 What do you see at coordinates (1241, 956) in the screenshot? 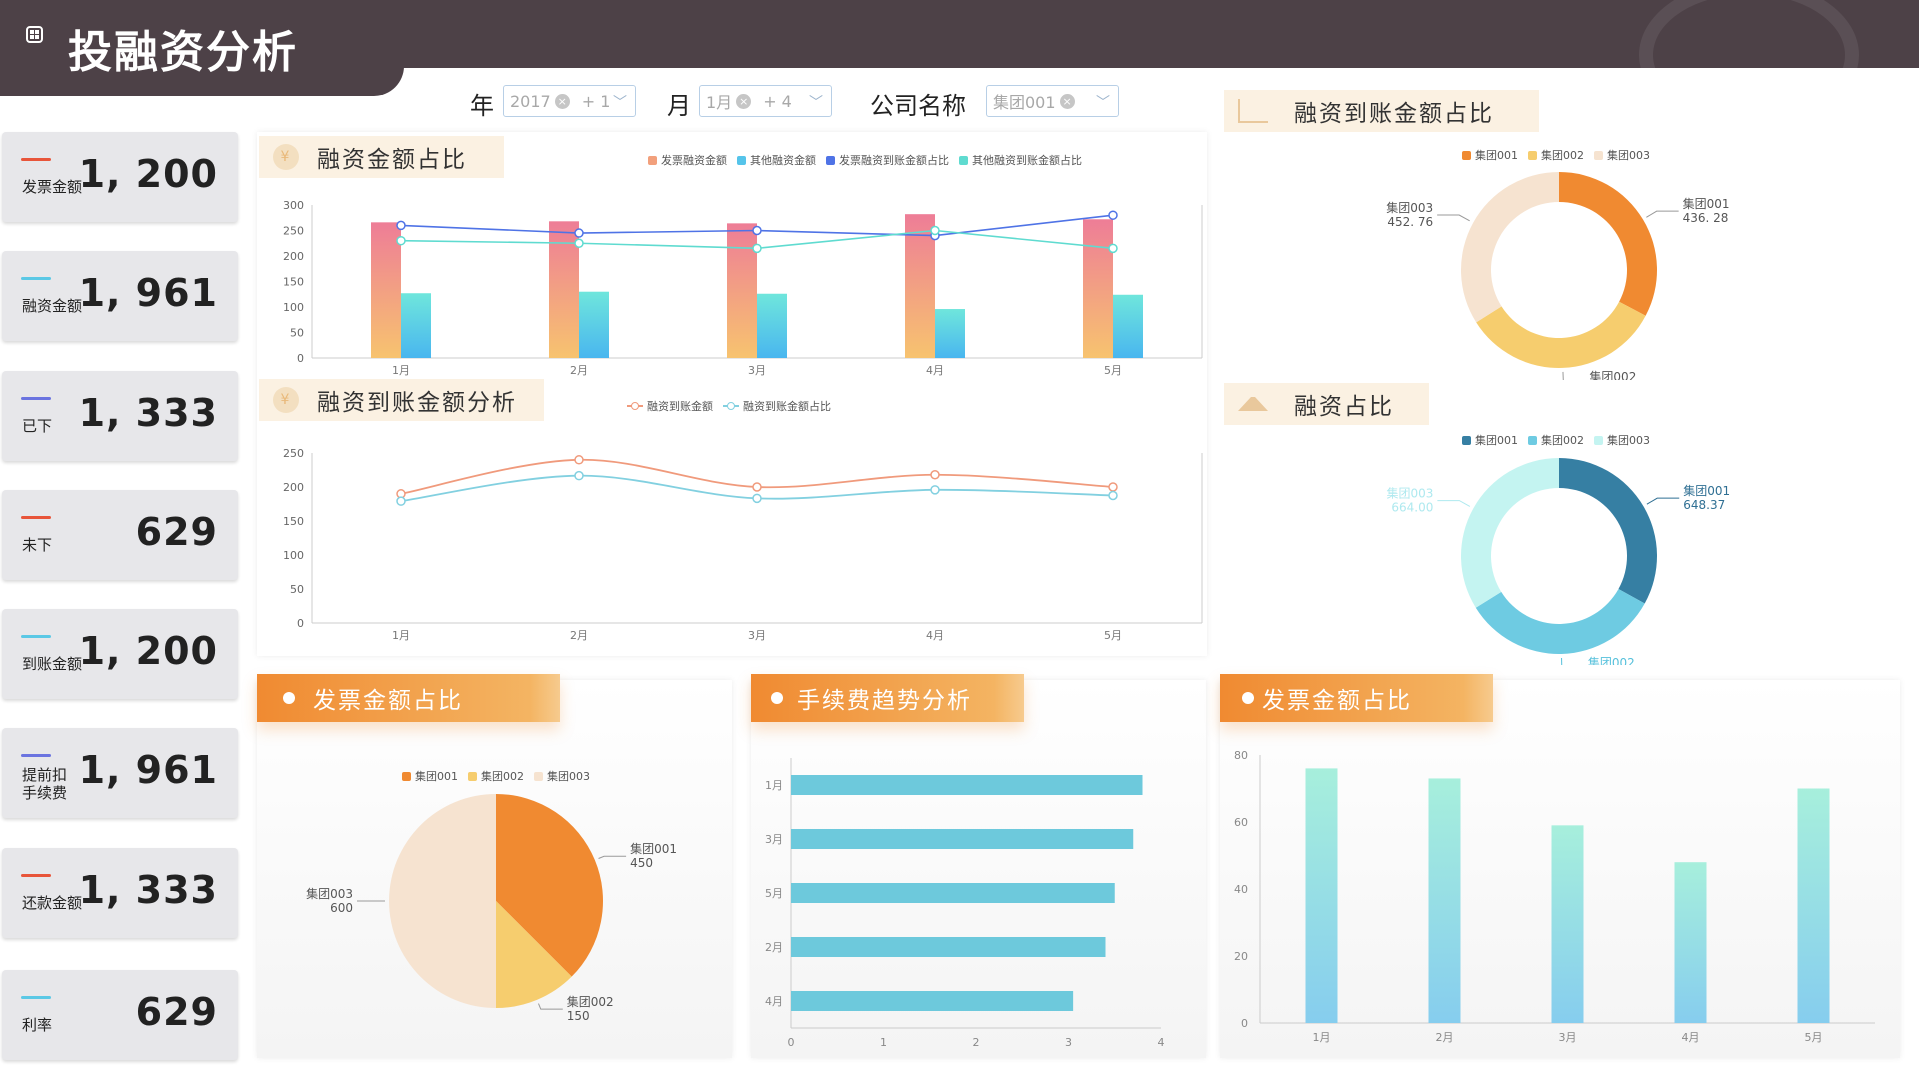
I see `y-tick-label: 20` at bounding box center [1241, 956].